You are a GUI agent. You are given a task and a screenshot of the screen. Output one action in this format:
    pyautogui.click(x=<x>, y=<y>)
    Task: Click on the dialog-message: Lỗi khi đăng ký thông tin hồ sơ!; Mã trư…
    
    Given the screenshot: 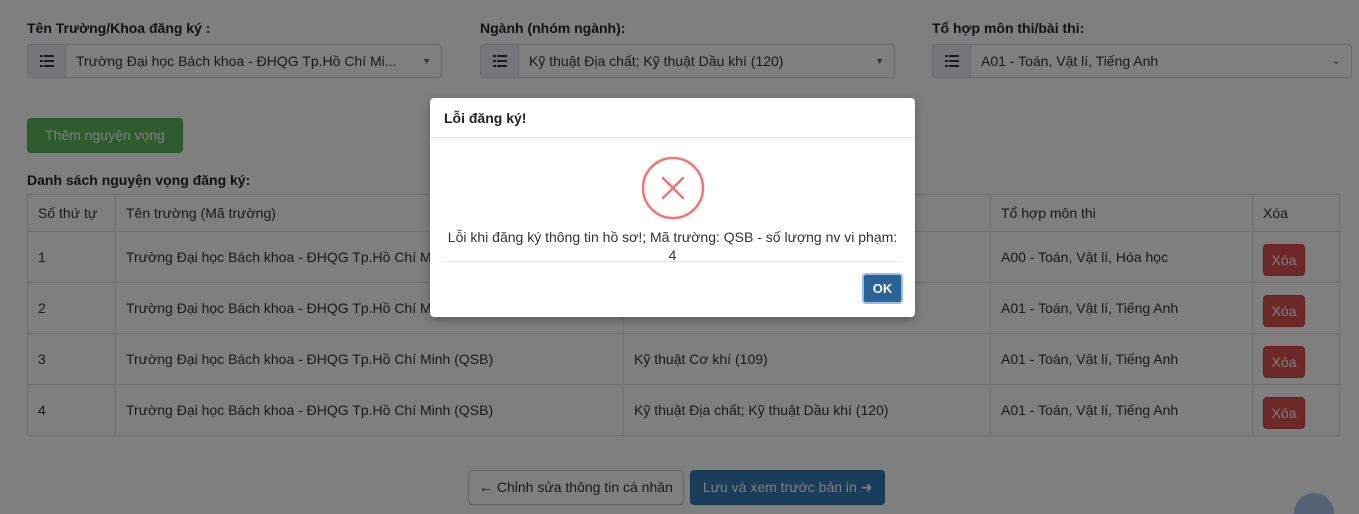 What is the action you would take?
    pyautogui.click(x=672, y=246)
    